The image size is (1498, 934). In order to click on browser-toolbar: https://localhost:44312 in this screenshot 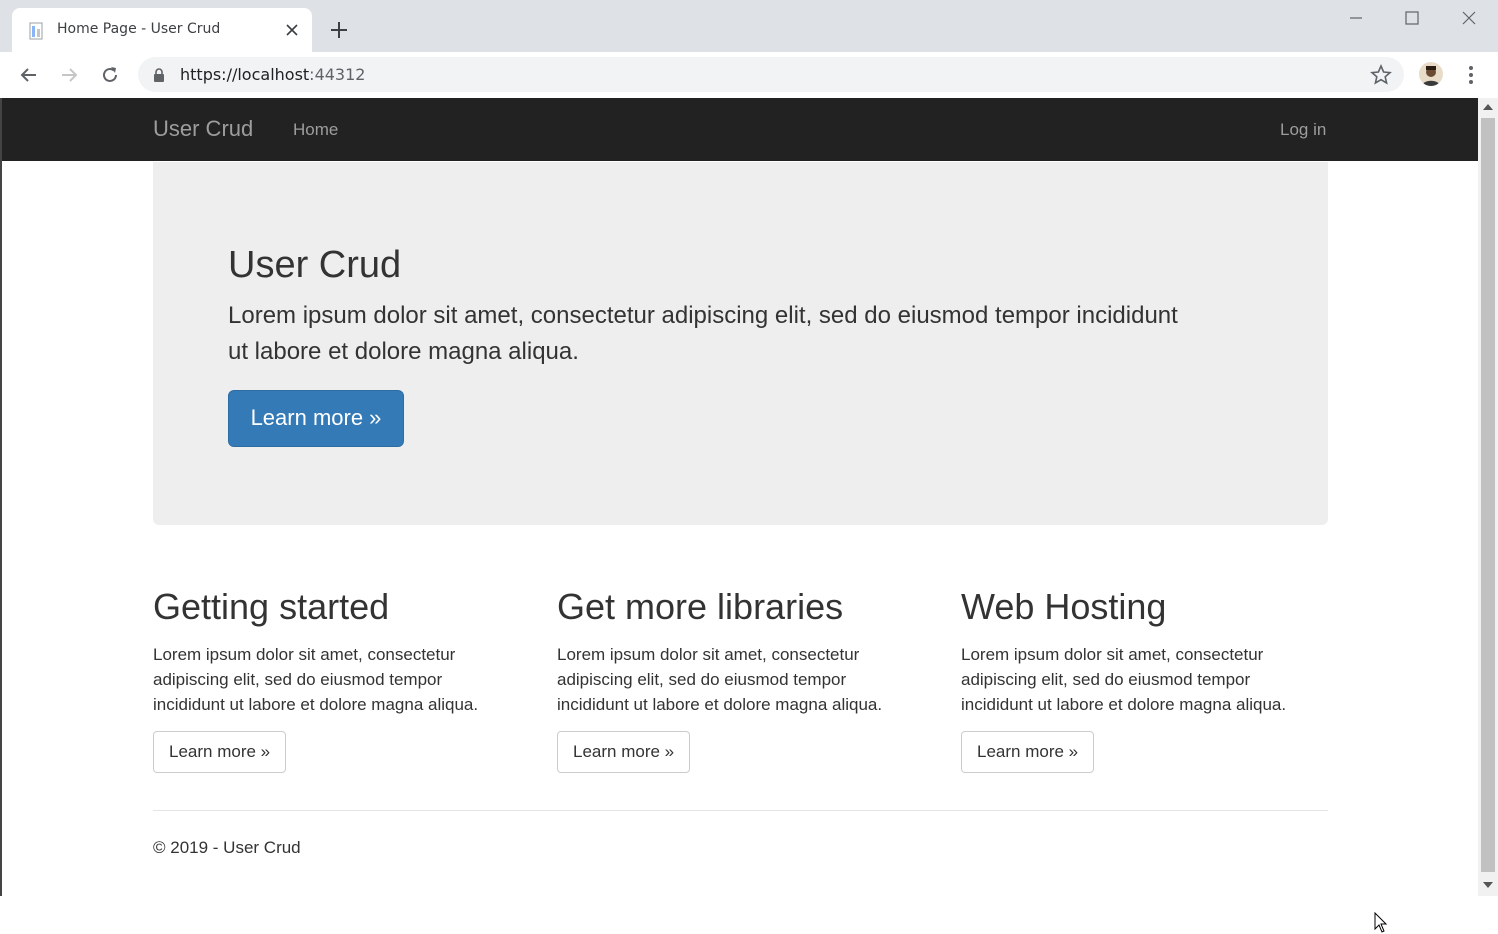, I will do `click(749, 75)`.